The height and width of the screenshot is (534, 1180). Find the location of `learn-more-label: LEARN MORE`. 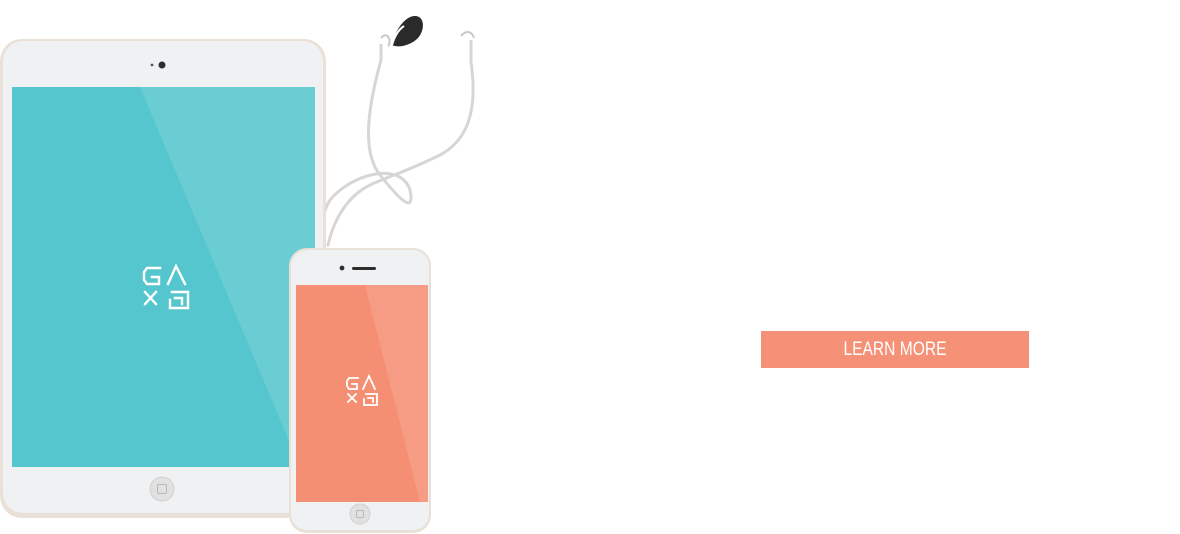

learn-more-label: LEARN MORE is located at coordinates (895, 349).